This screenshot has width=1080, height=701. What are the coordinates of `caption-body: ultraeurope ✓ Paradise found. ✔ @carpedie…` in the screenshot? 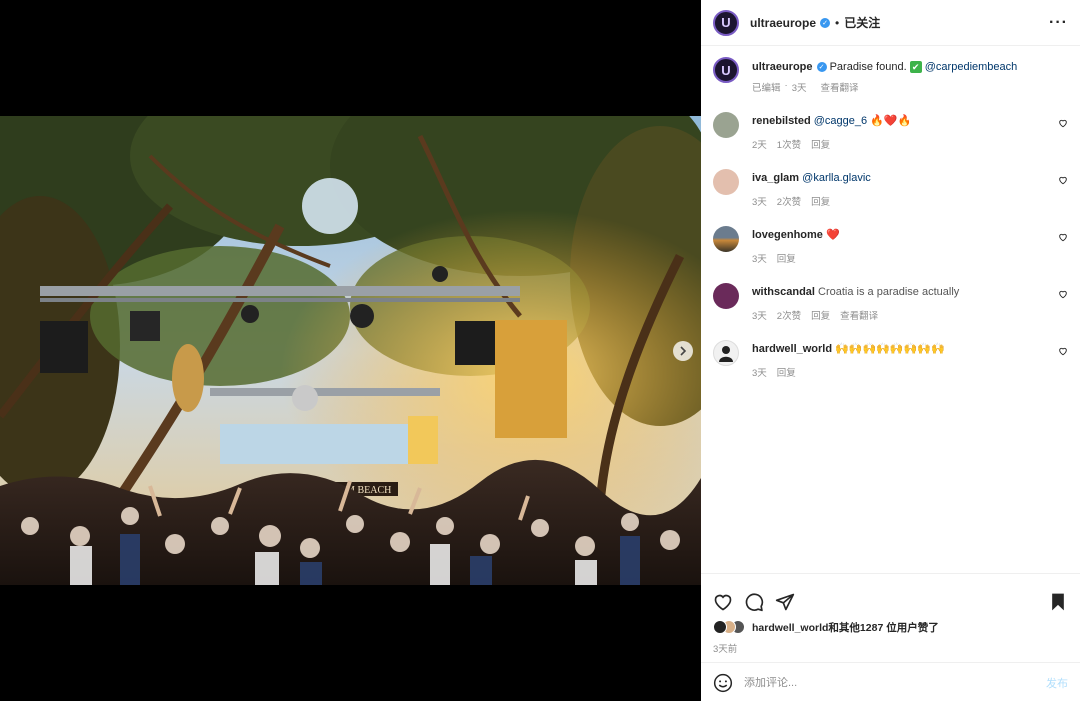 It's located at (910, 75).